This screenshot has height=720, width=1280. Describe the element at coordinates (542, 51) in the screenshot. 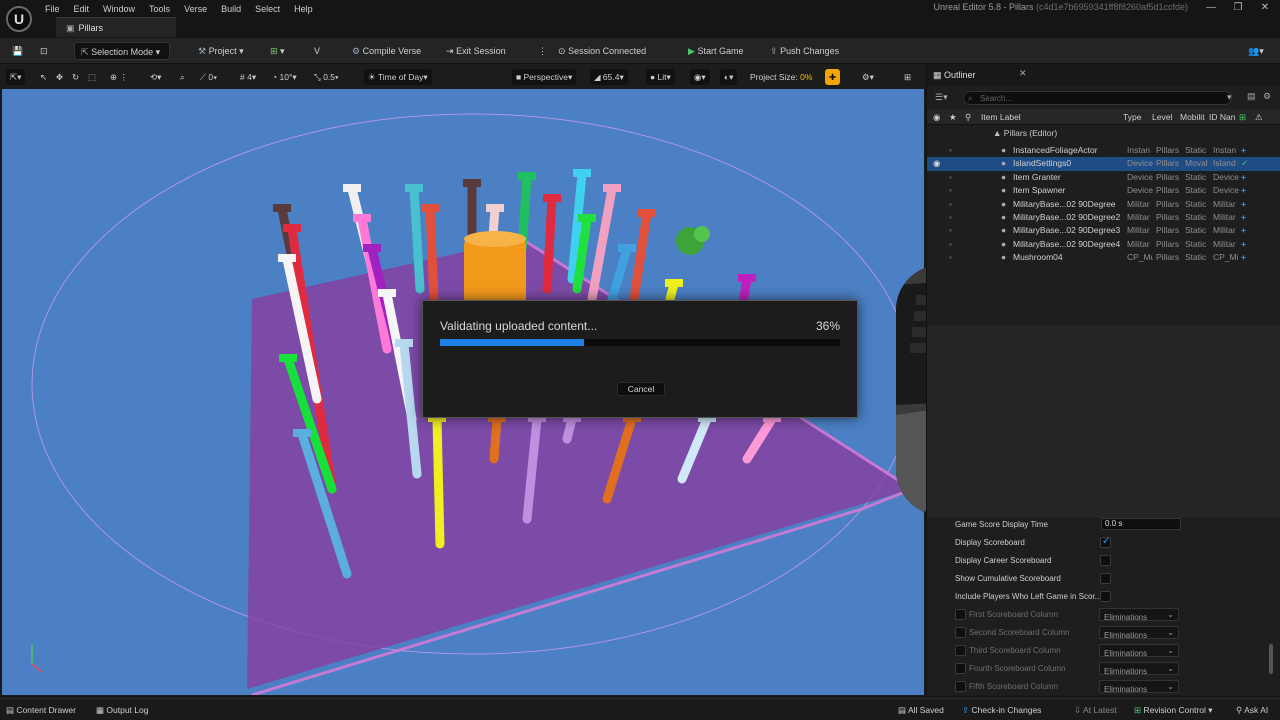

I see `more-options-icon: ⋮` at that location.